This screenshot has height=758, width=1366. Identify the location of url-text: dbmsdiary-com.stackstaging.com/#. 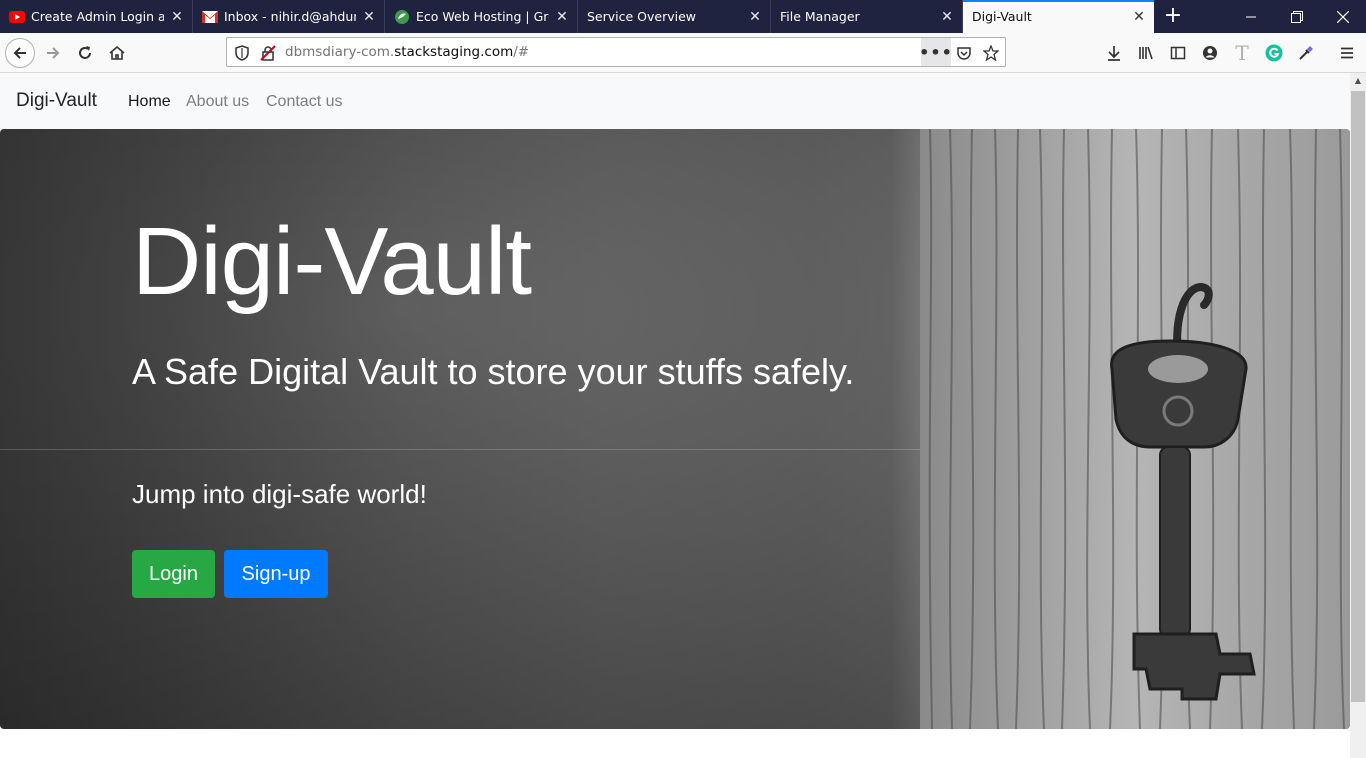
(407, 52).